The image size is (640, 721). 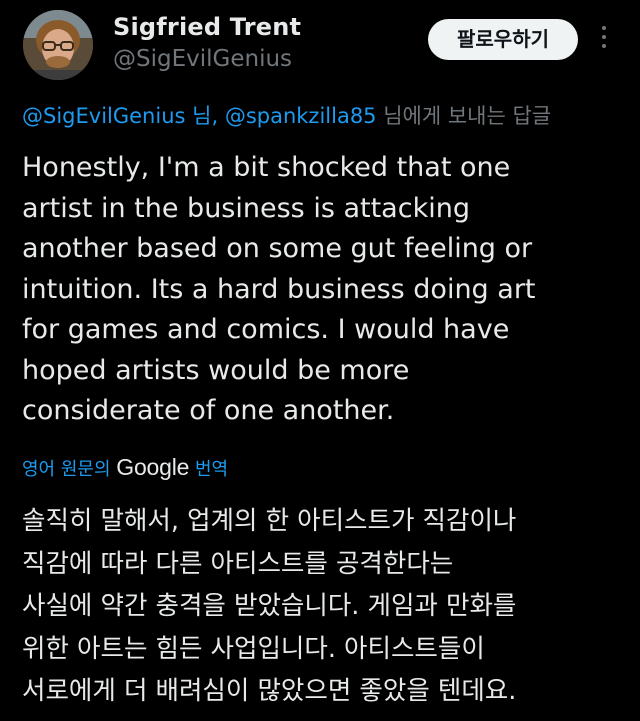 I want to click on more-vertical-icon, so click(x=604, y=39).